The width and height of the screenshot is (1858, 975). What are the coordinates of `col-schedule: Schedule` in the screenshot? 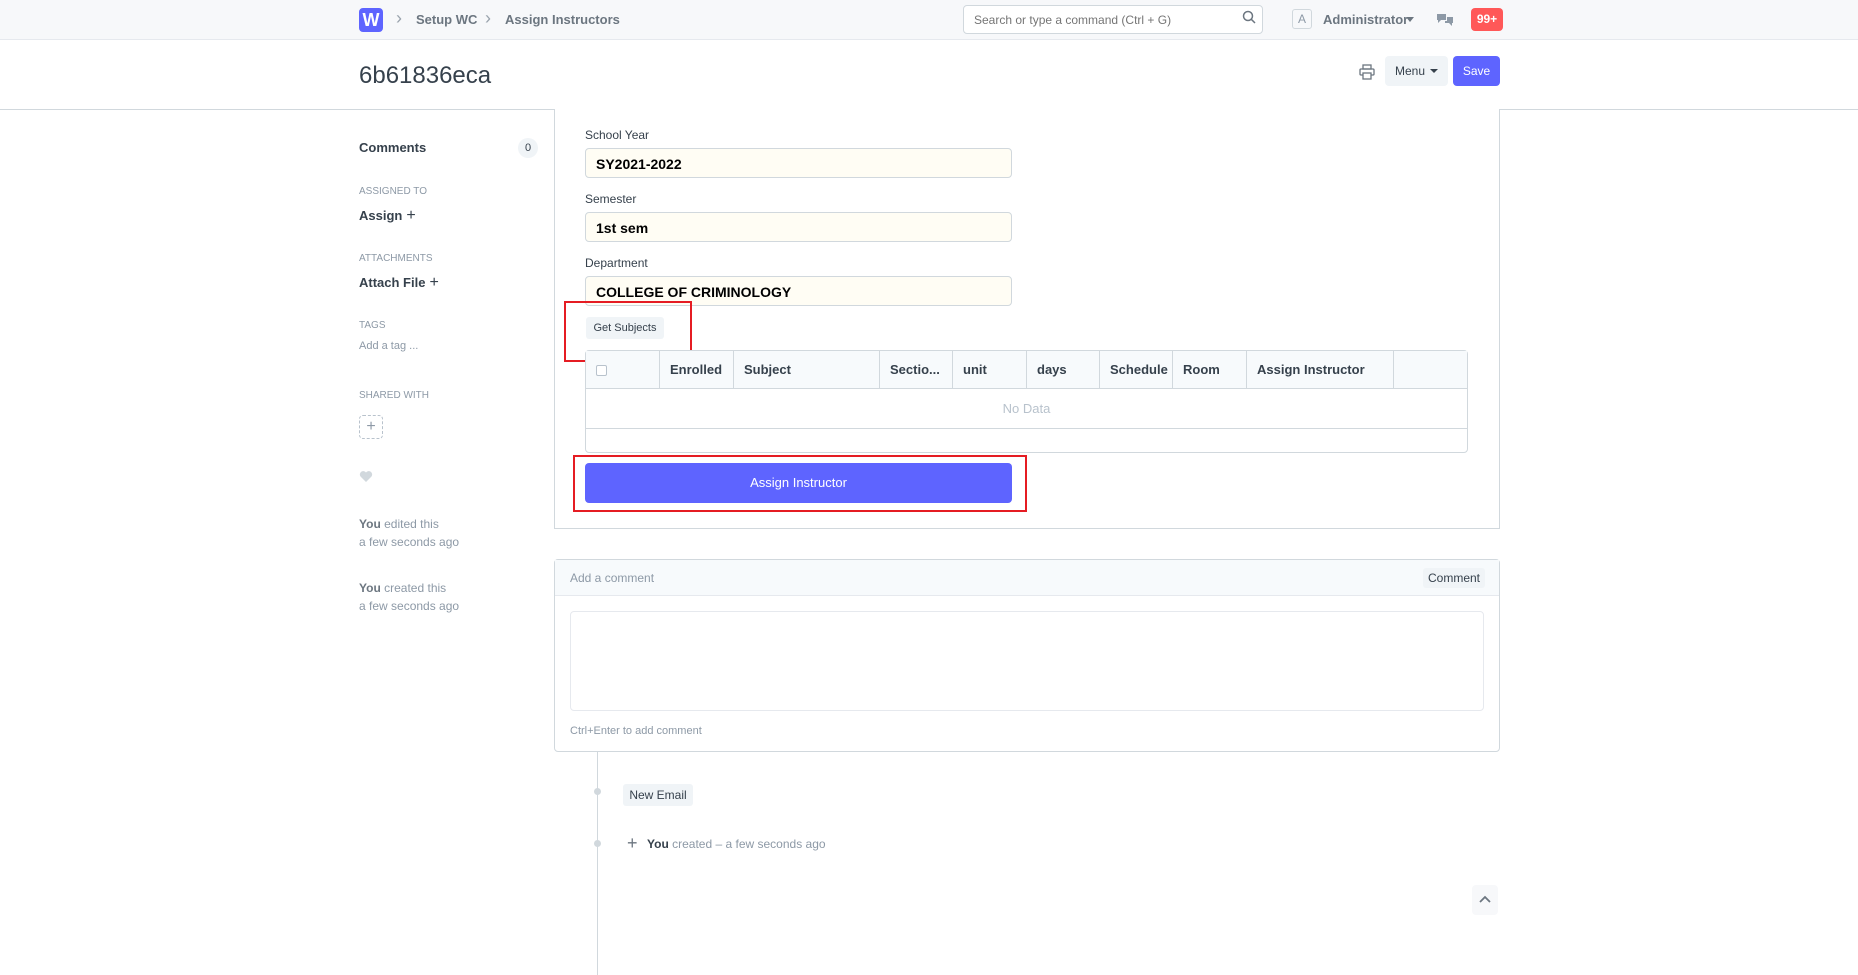 It's located at (1136, 370).